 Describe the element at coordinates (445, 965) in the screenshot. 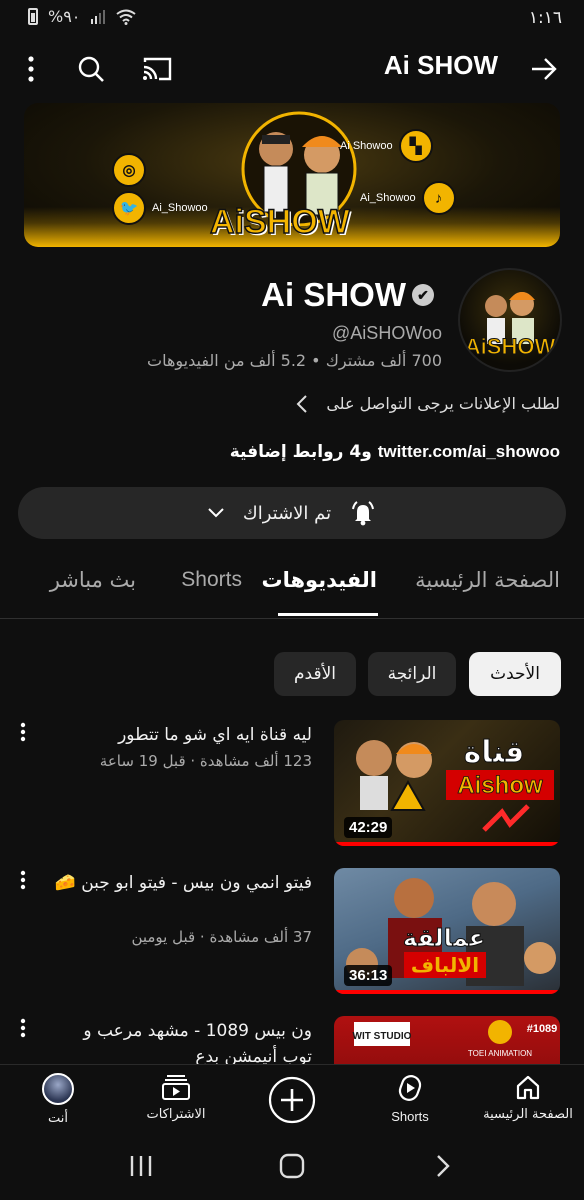

I see `thumbnail-subtitle-text: الالباف` at that location.